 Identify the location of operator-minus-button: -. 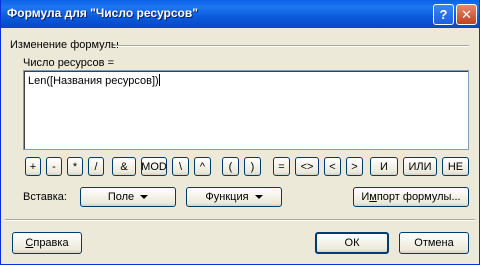
(54, 166).